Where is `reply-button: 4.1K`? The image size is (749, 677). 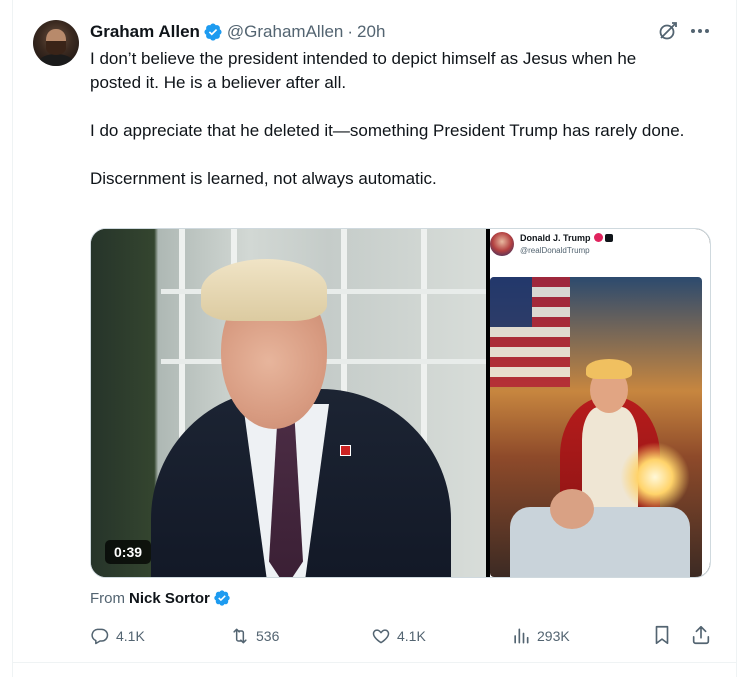
reply-button: 4.1K is located at coordinates (117, 636).